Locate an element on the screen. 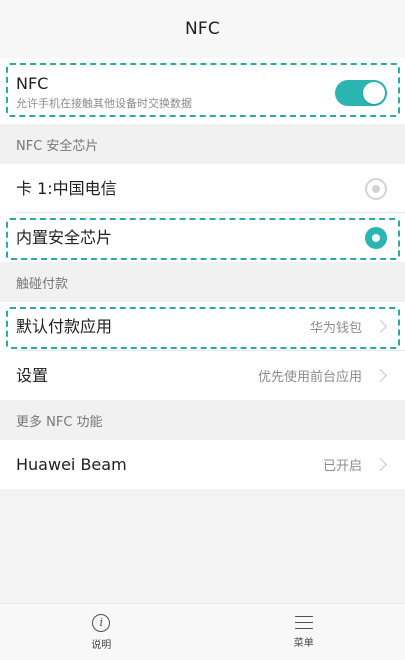 This screenshot has height=660, width=405. help-nav-button: i 说明 is located at coordinates (101, 632).